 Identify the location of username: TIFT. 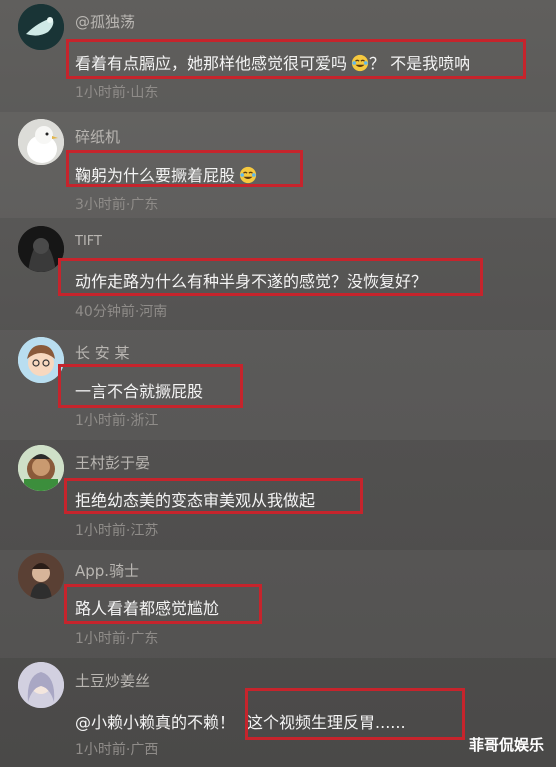
(88, 241).